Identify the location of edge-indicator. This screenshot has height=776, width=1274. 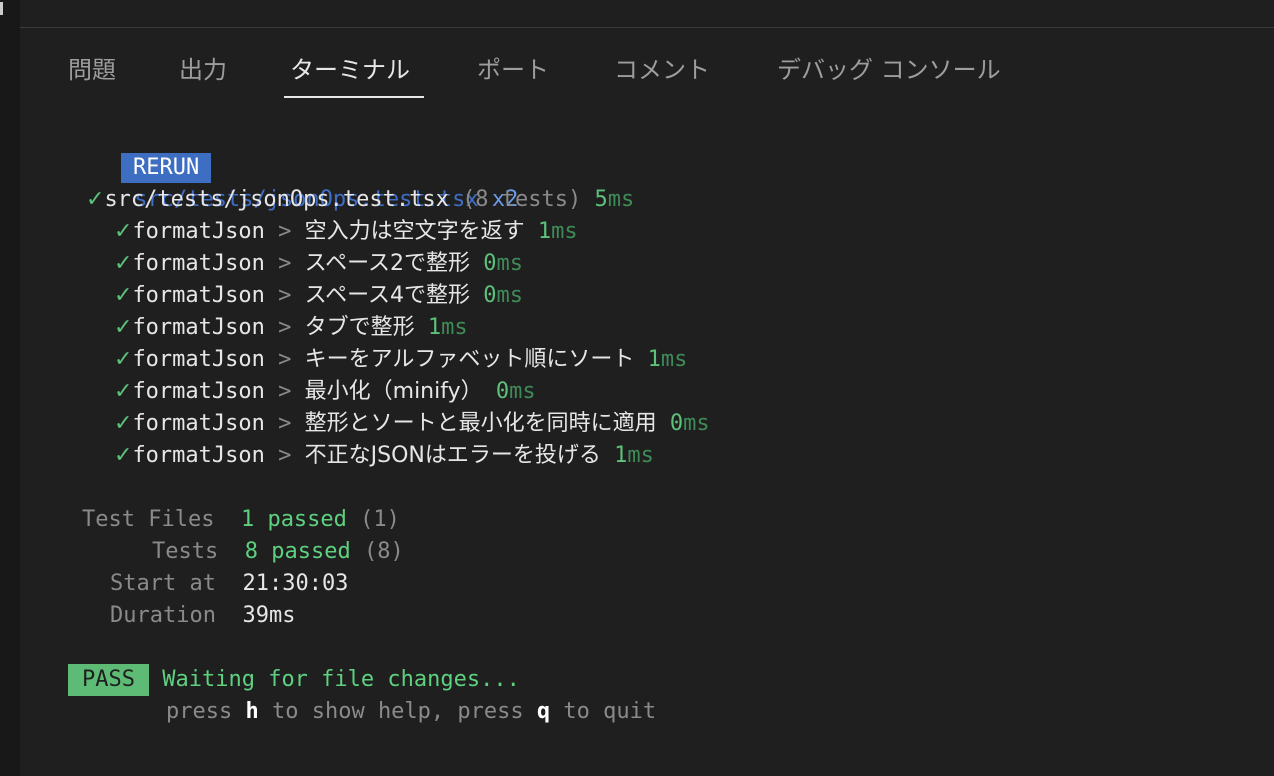
(1, 8).